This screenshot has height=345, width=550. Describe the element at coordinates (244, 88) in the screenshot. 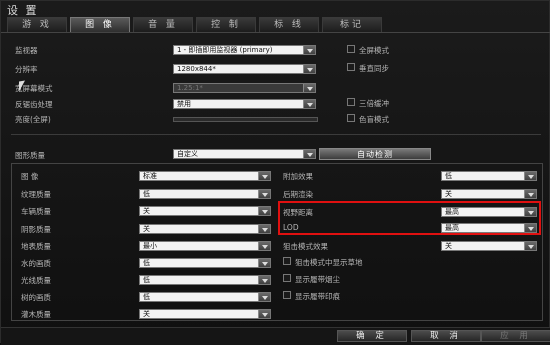

I see `aspect-select: 1.25:1*` at that location.